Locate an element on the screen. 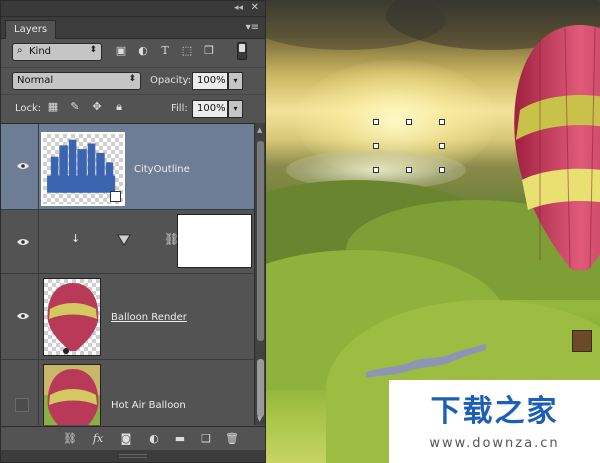 This screenshot has width=600, height=463. layer-row-adjustment: ↓ ⛓︎ is located at coordinates (127, 242).